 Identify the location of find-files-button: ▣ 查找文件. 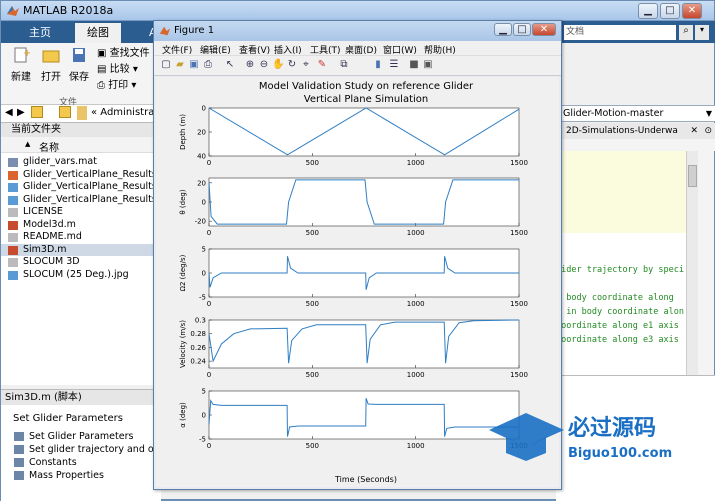
(123, 54).